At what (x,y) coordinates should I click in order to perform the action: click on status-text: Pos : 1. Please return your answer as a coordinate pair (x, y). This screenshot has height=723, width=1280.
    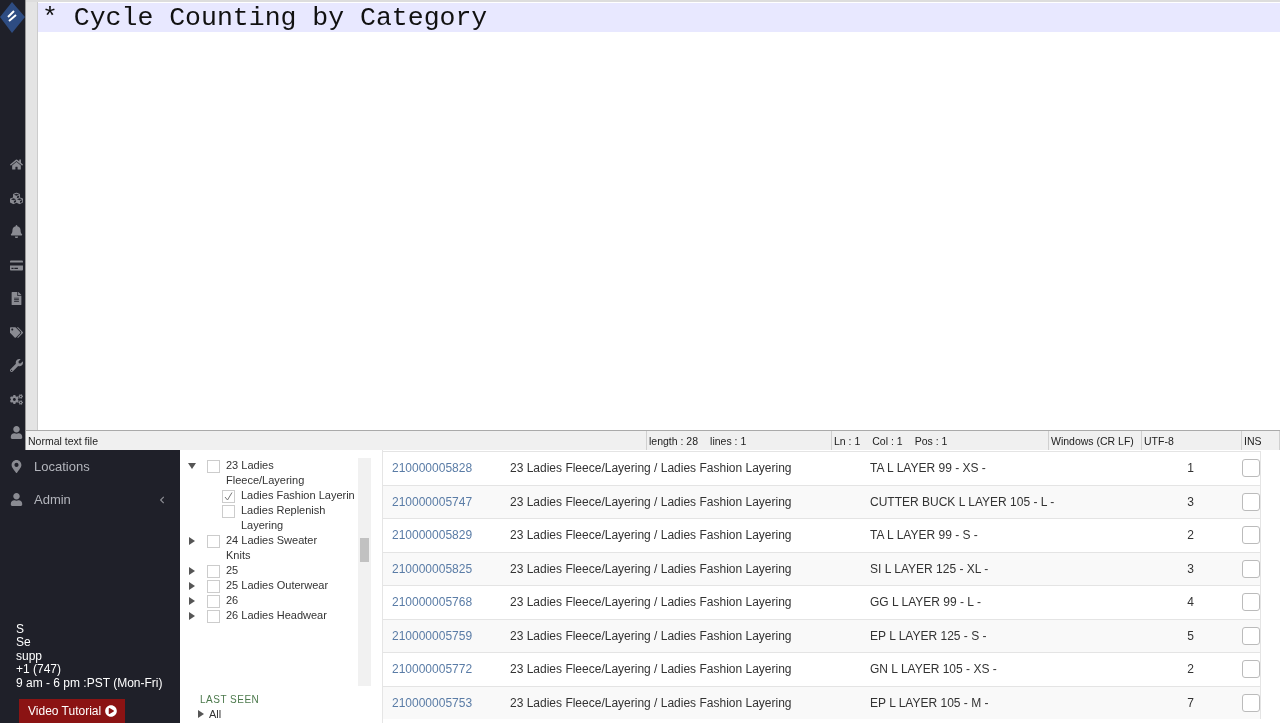
    Looking at the image, I should click on (931, 440).